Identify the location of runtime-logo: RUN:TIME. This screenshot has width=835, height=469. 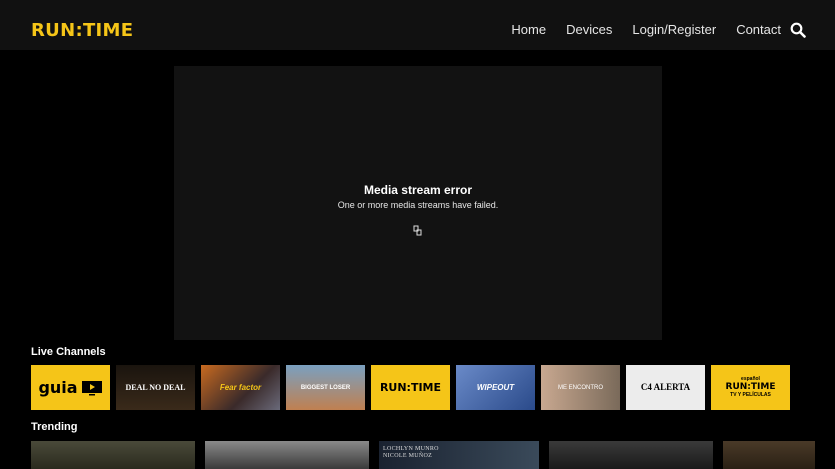
(82, 30).